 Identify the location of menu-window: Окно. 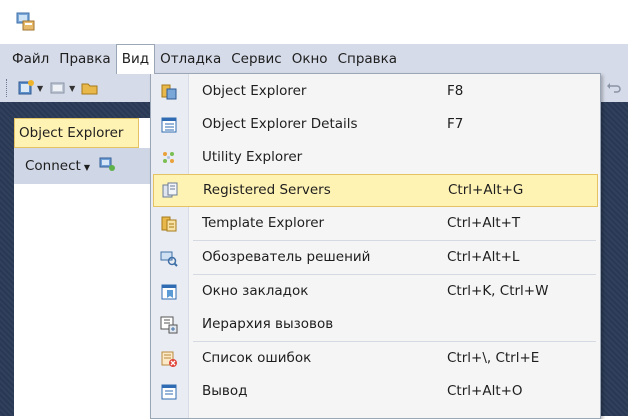
(310, 59).